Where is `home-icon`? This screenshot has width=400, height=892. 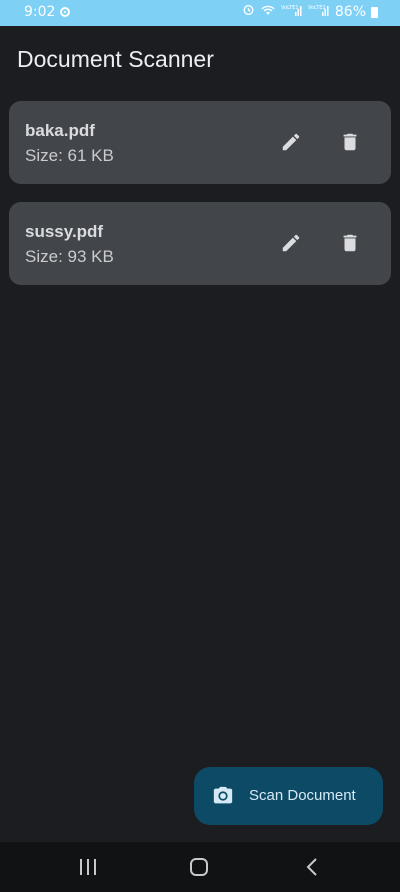
home-icon is located at coordinates (199, 867).